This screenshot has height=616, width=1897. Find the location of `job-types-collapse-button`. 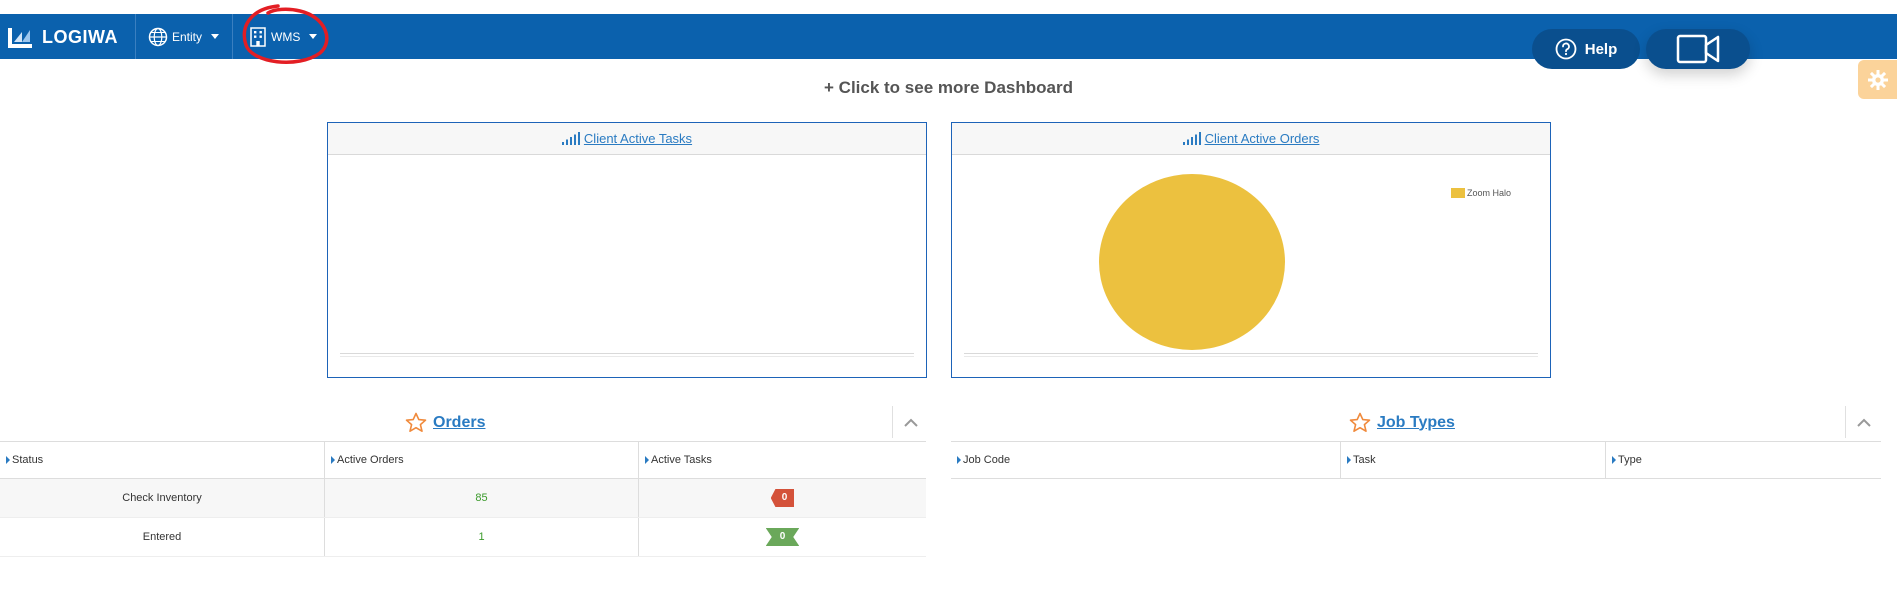

job-types-collapse-button is located at coordinates (1863, 422).